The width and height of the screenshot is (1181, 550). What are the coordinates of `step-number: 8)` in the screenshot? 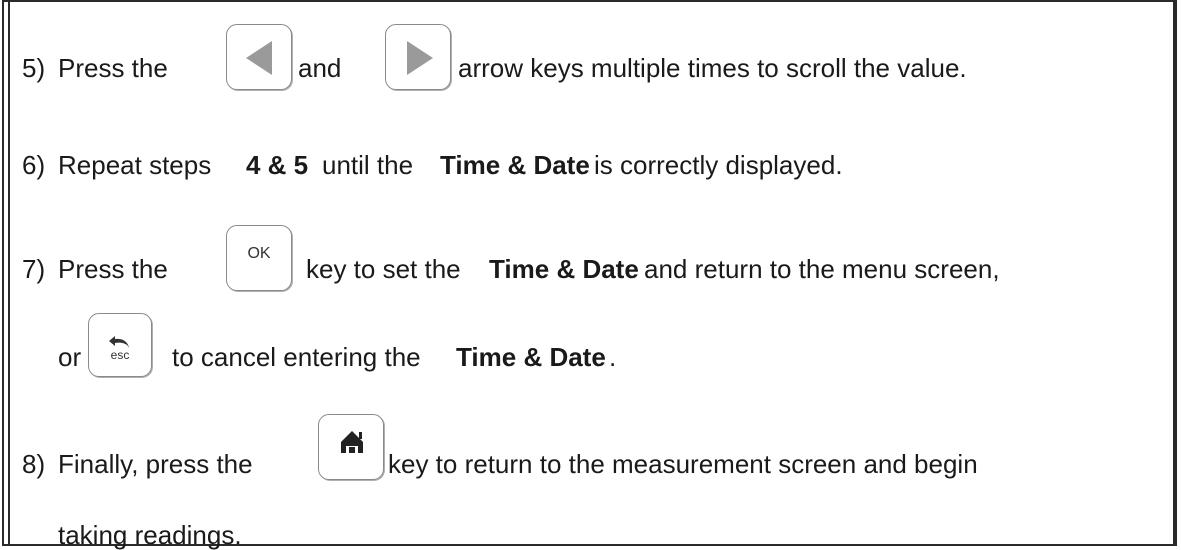 It's located at (34, 464).